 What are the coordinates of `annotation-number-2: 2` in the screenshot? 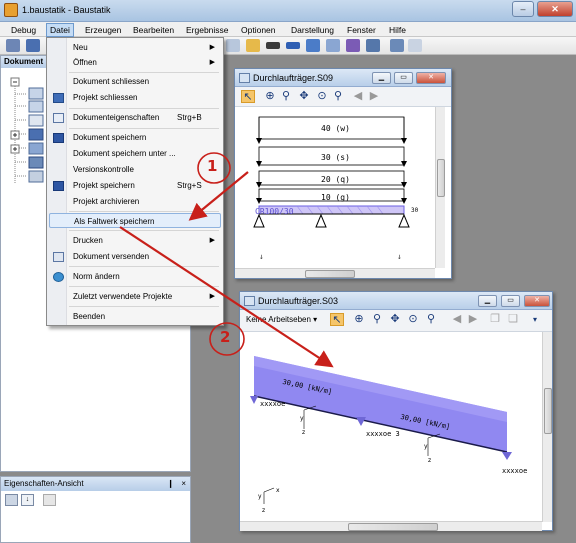 It's located at (225, 337).